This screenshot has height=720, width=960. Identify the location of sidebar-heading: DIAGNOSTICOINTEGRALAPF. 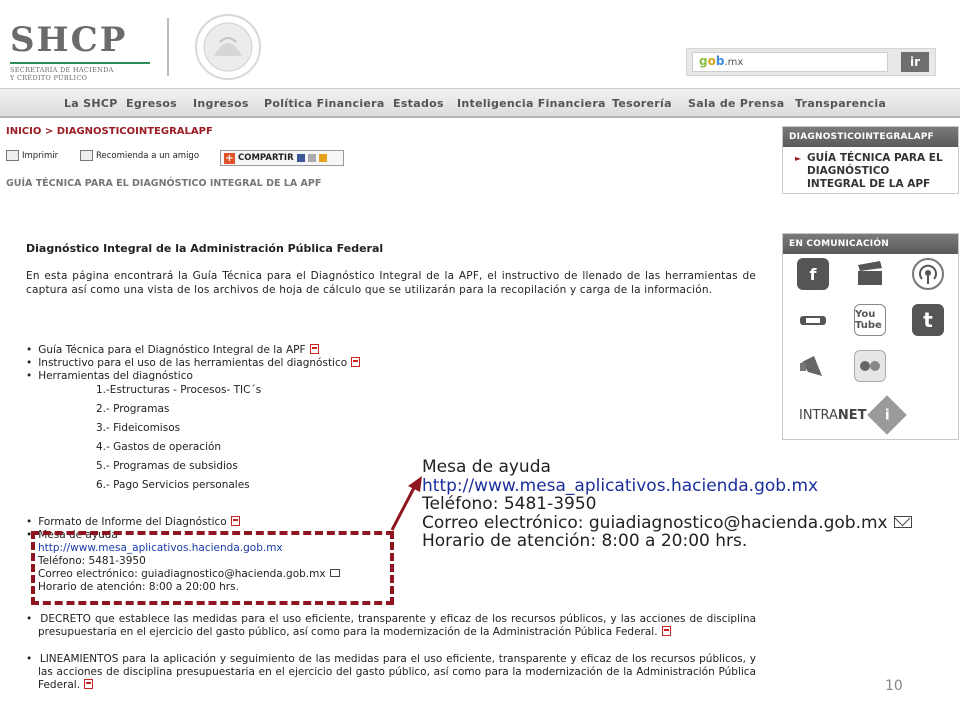
(870, 137).